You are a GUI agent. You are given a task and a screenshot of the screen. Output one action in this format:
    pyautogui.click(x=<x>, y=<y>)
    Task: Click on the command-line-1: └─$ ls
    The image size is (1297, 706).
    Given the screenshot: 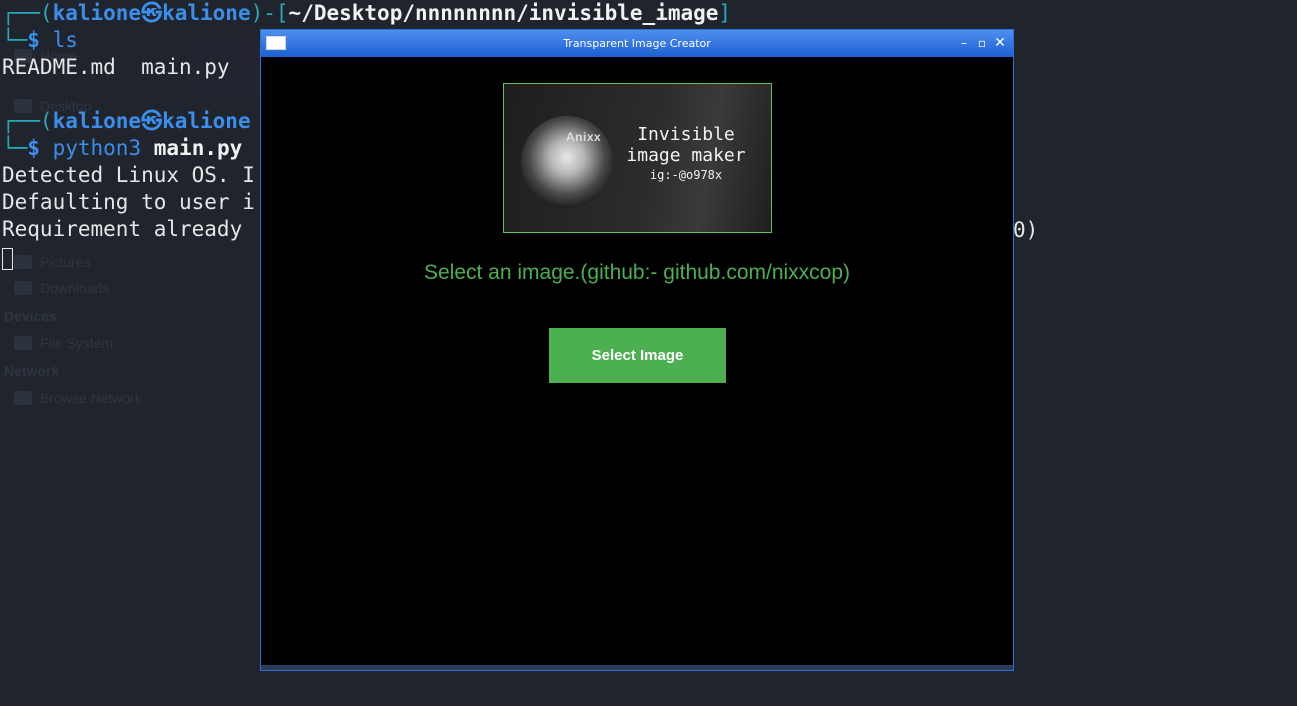 What is the action you would take?
    pyautogui.click(x=40, y=40)
    